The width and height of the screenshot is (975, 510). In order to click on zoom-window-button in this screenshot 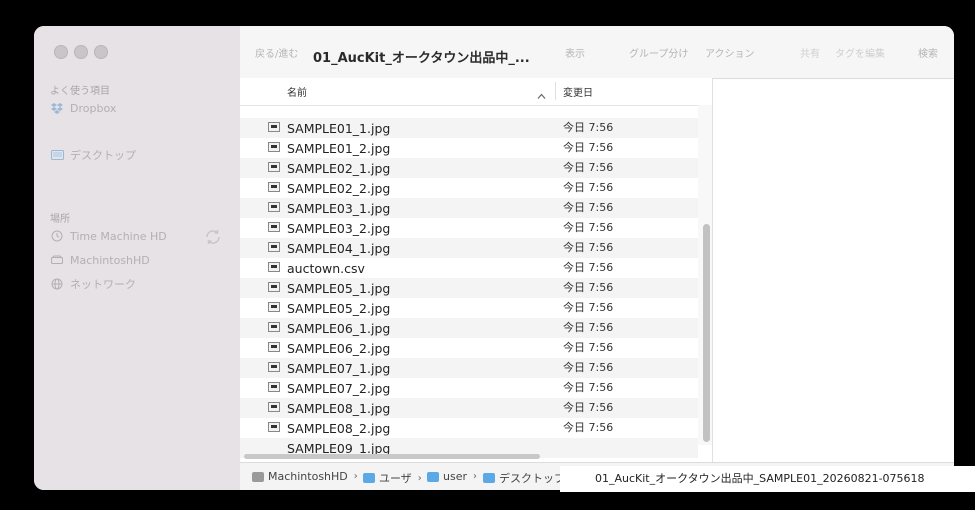, I will do `click(101, 52)`.